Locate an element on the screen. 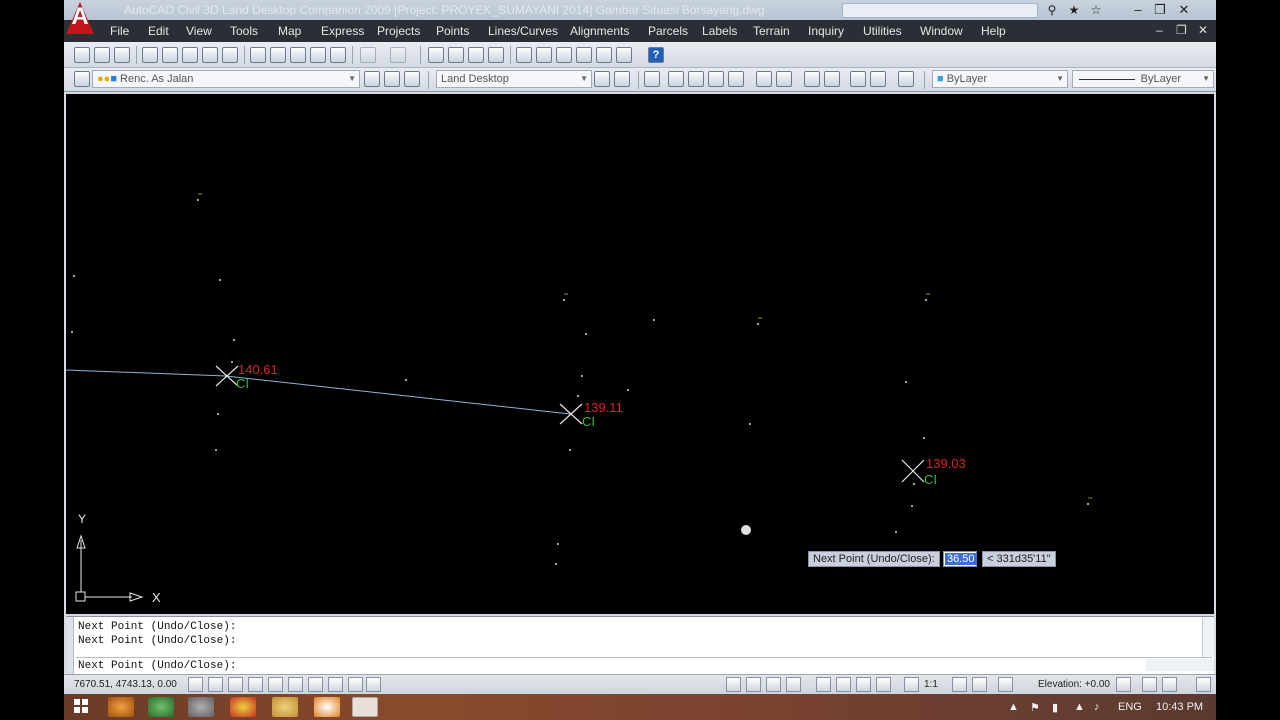 Image resolution: width=1280 pixels, height=720 pixels. layer-walk-icon is located at coordinates (858, 79).